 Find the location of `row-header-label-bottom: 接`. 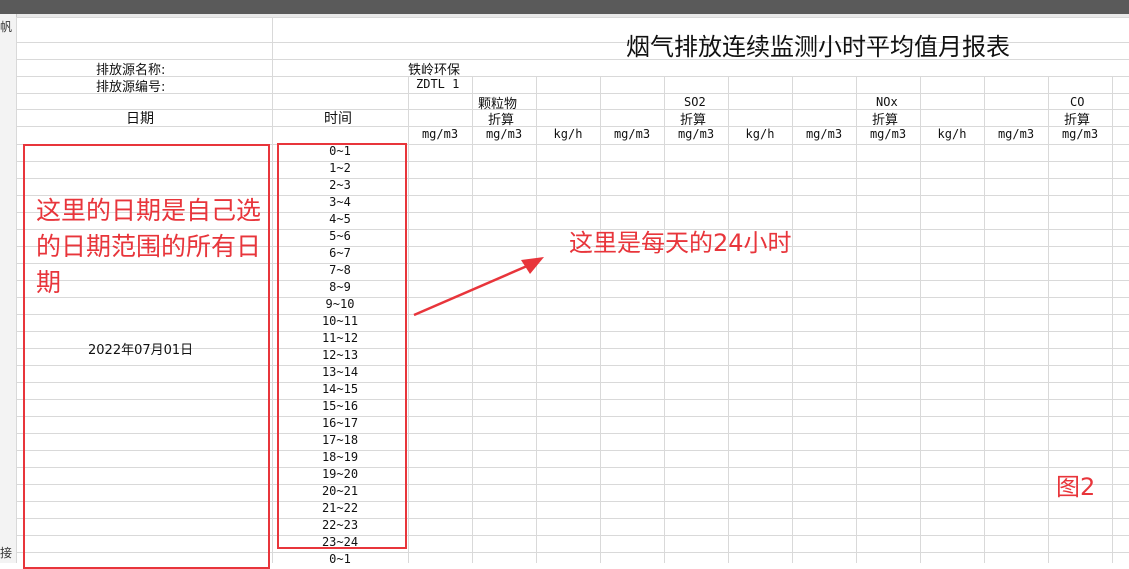

row-header-label-bottom: 接 is located at coordinates (6, 553).